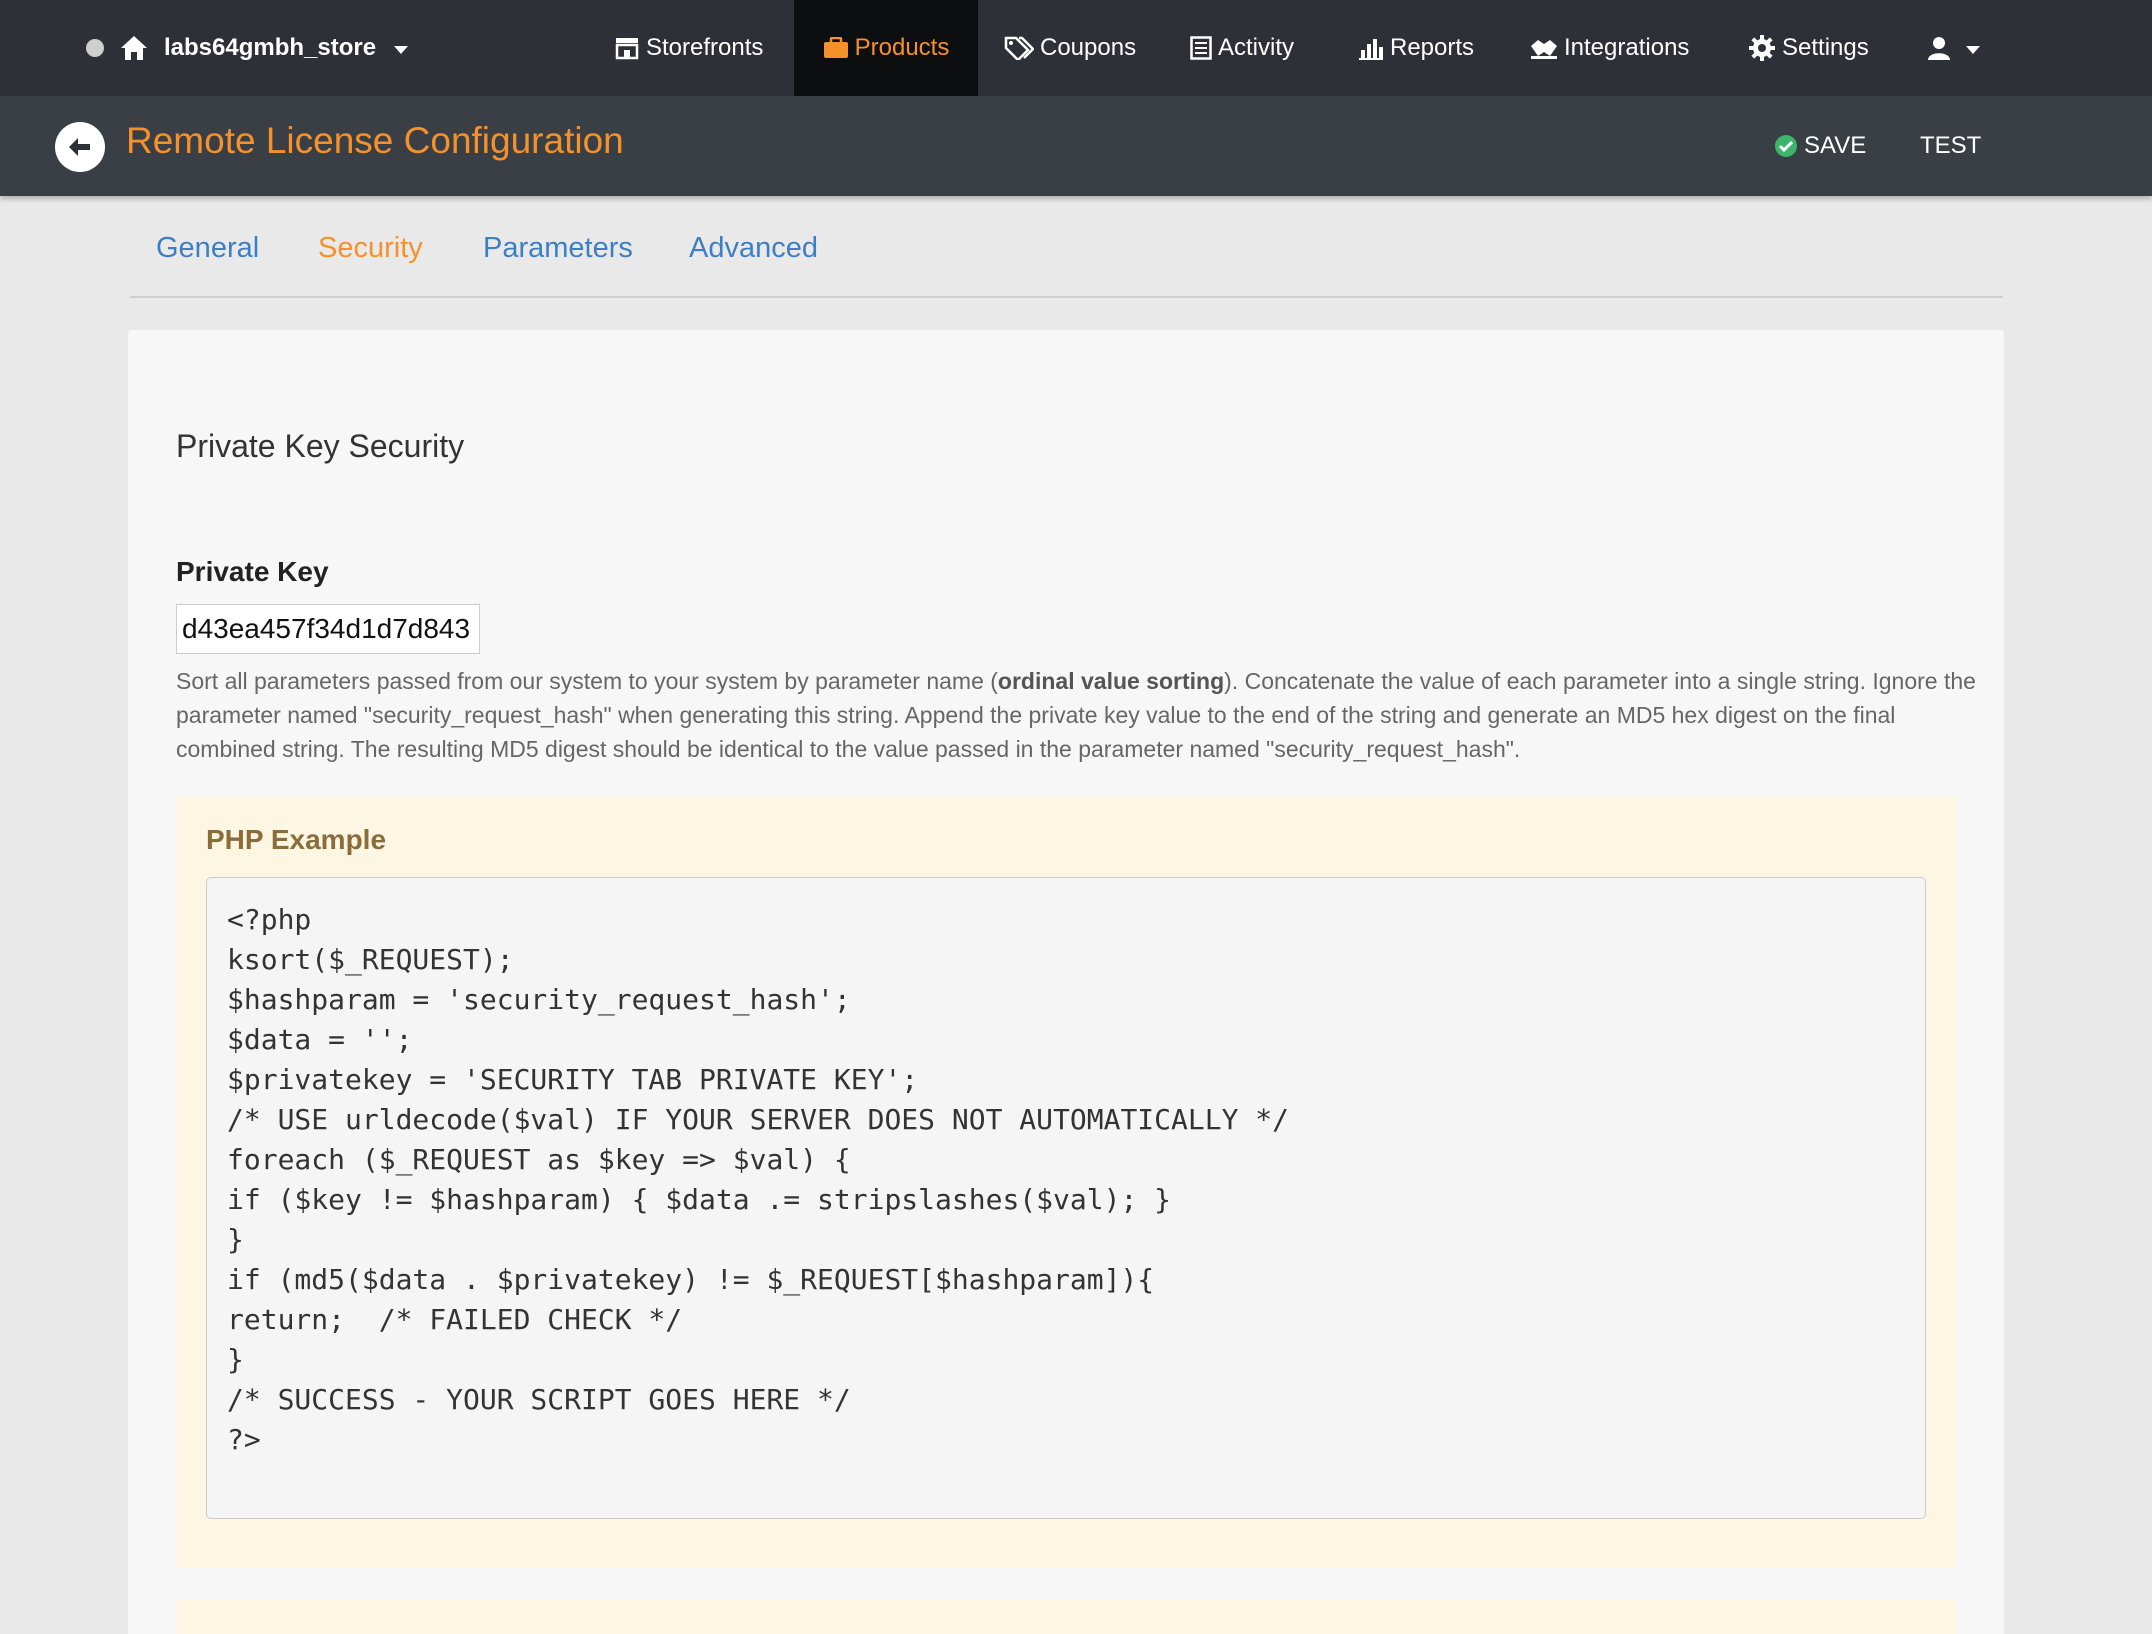 The height and width of the screenshot is (1634, 2152). What do you see at coordinates (455, 1319) in the screenshot?
I see `code-line: return; /* FAILED CHECK */` at bounding box center [455, 1319].